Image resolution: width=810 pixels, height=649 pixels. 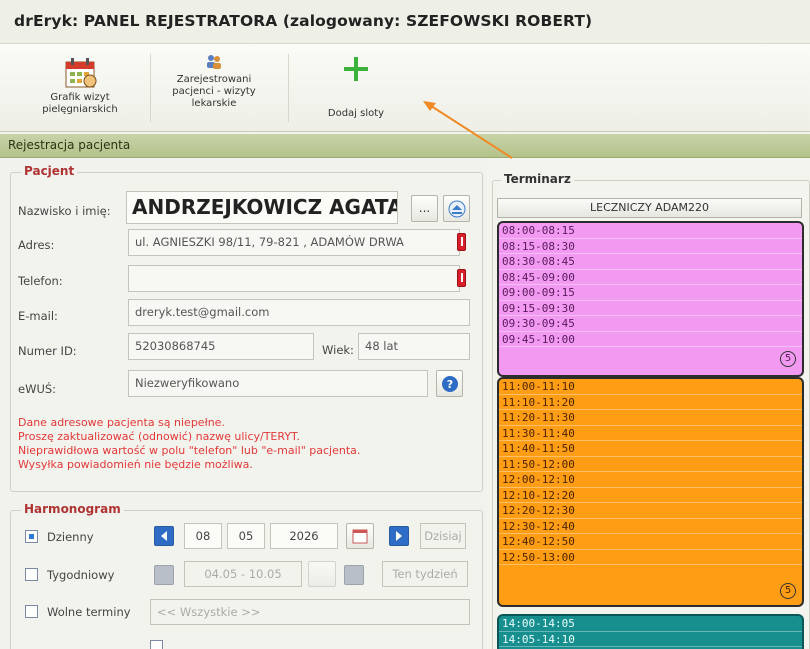 I want to click on week-range-field: 04.05 - 10.05, so click(x=243, y=574).